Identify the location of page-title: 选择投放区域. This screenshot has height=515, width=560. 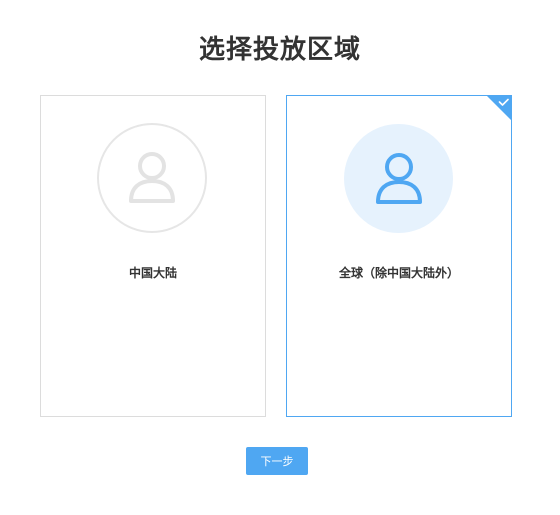
(279, 50).